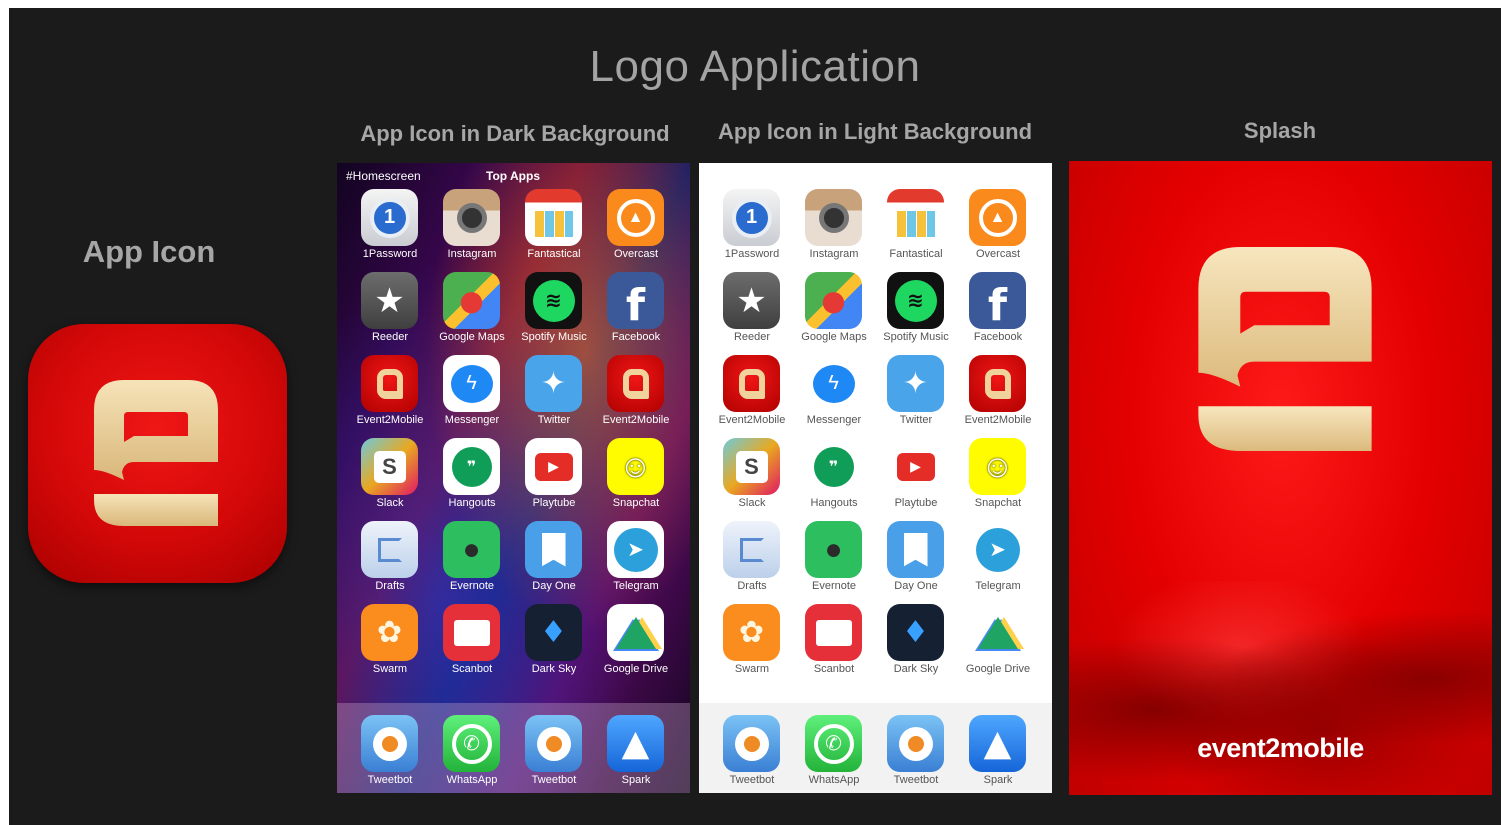 The image size is (1501, 825). Describe the element at coordinates (751, 217) in the screenshot. I see `1password-icon: 1` at that location.